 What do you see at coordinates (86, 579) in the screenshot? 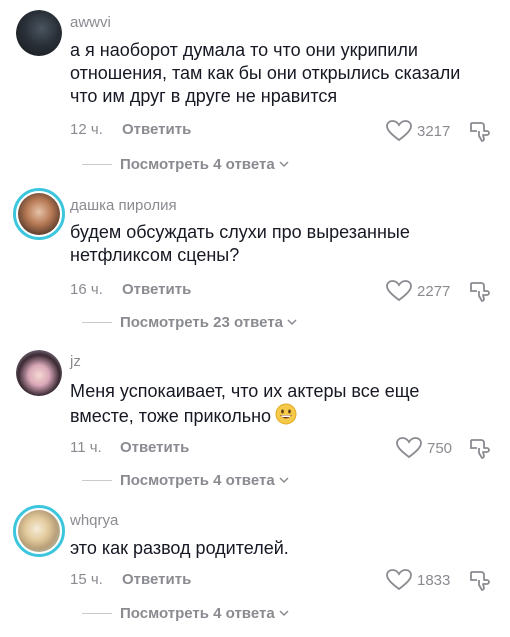
I see `comment-time: 15 ч.` at bounding box center [86, 579].